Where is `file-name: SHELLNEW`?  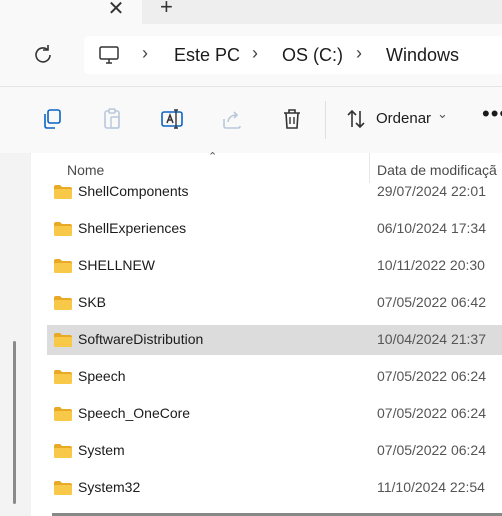 file-name: SHELLNEW is located at coordinates (117, 265).